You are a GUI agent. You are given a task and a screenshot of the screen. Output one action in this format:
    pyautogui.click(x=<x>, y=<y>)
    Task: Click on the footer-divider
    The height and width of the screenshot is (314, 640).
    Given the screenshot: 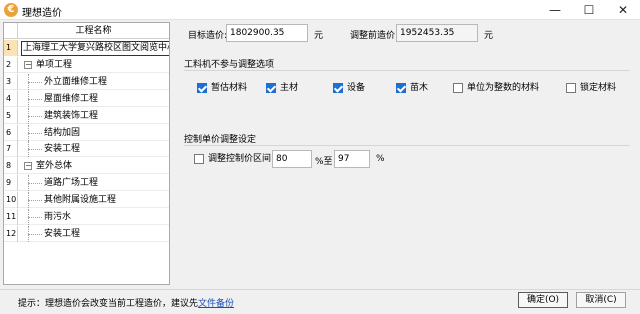 What is the action you would take?
    pyautogui.click(x=320, y=289)
    